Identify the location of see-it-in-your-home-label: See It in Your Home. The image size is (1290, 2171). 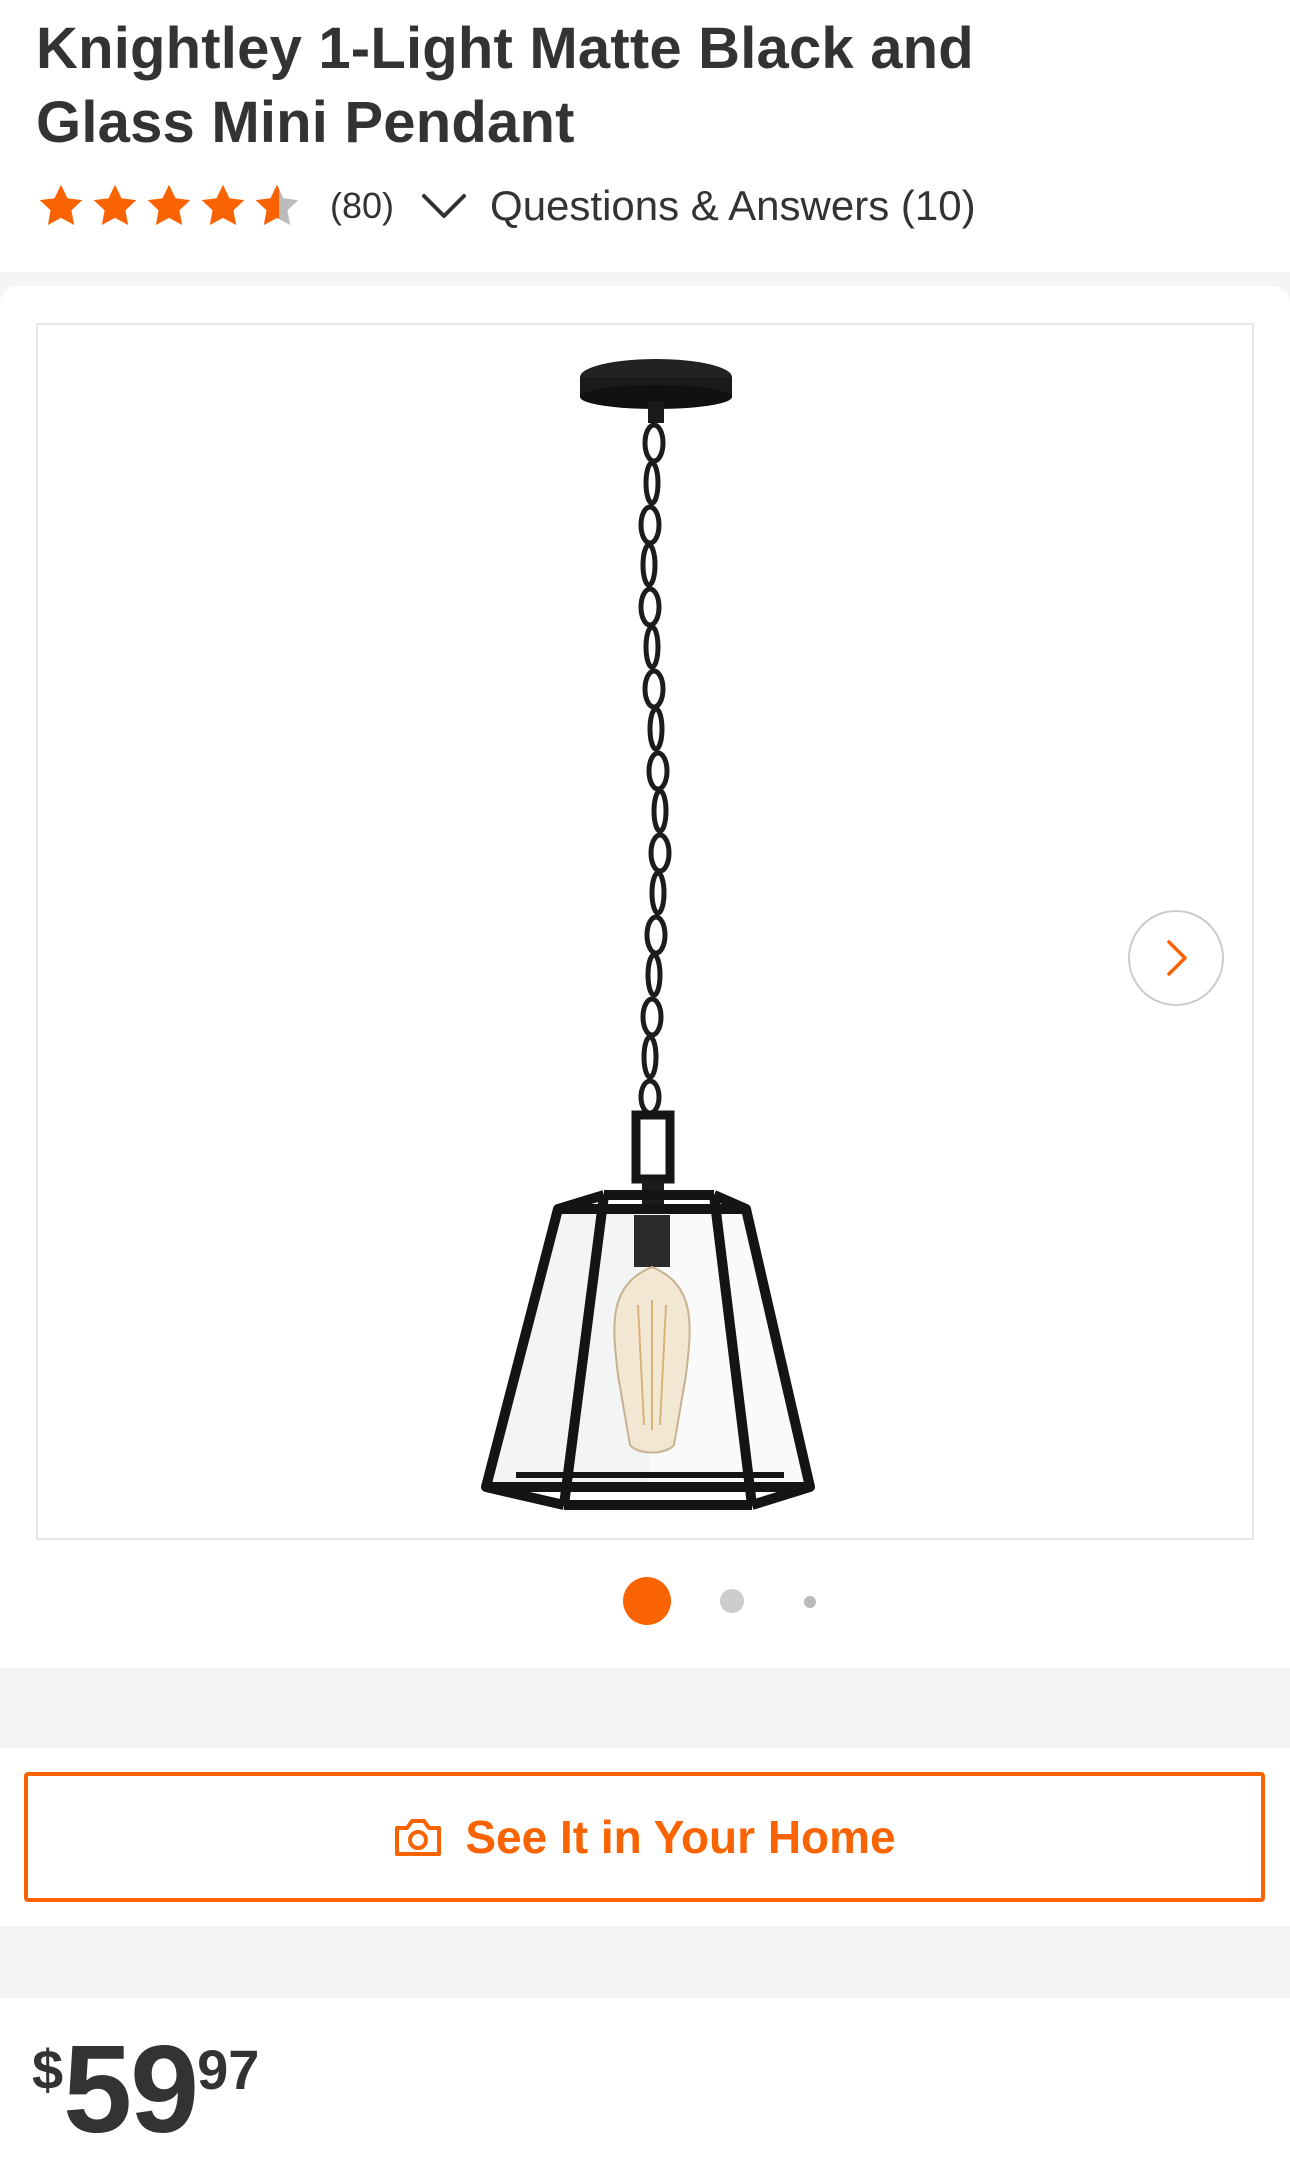
(680, 1837).